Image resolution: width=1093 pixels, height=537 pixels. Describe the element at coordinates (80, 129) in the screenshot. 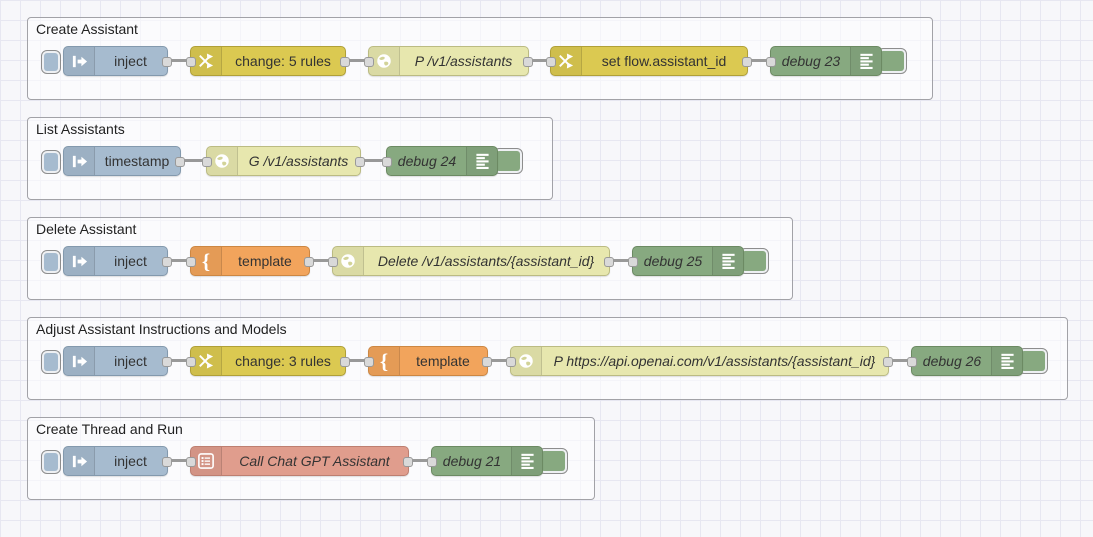

I see `group-label: List Assistants` at that location.